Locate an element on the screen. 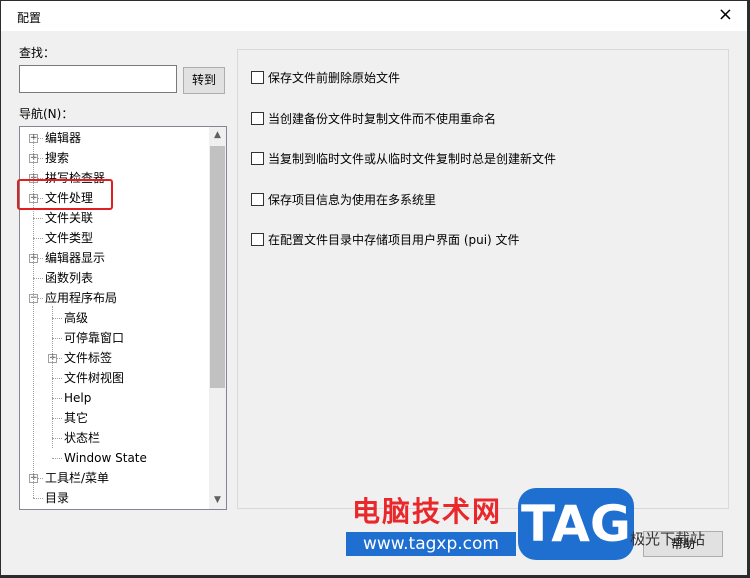  tree-item: 目录 is located at coordinates (57, 498).